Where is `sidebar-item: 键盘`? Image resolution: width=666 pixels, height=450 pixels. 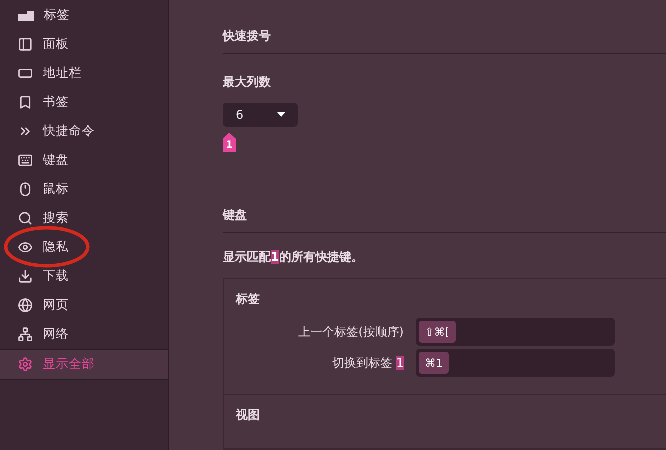 sidebar-item: 键盘 is located at coordinates (84, 160).